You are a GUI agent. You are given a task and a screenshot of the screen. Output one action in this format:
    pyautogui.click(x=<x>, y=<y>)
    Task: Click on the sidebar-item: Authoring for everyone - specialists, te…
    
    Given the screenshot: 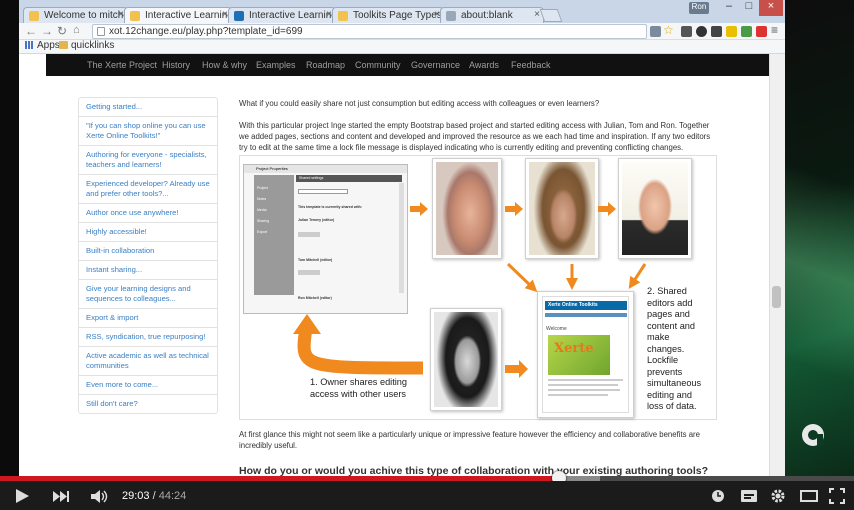 What is the action you would take?
    pyautogui.click(x=148, y=160)
    